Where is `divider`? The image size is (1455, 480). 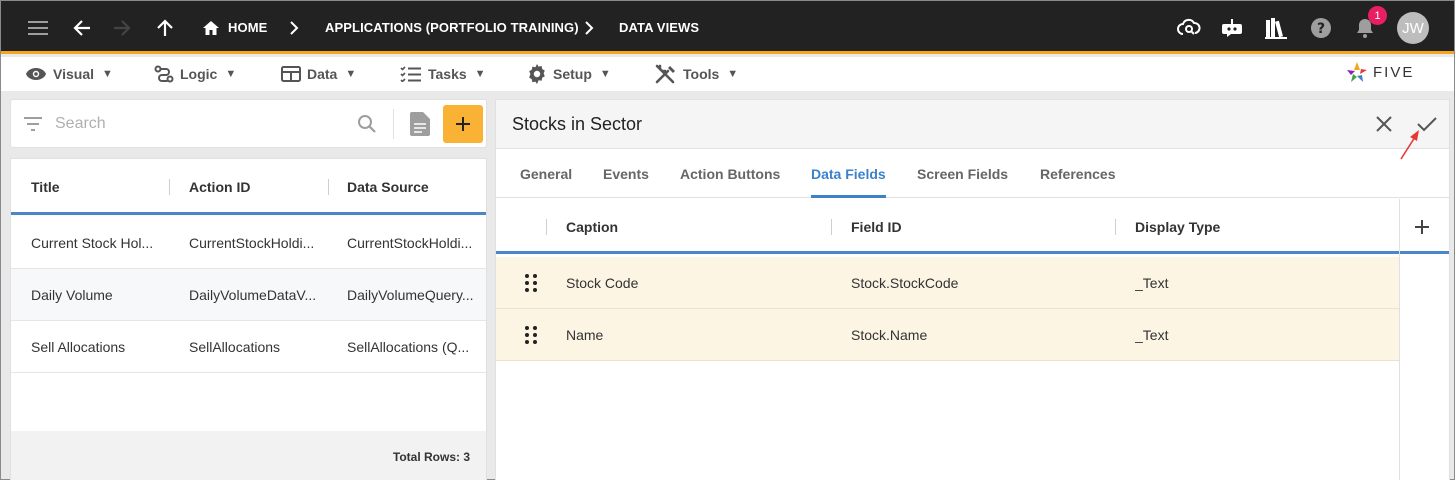 divider is located at coordinates (393, 124).